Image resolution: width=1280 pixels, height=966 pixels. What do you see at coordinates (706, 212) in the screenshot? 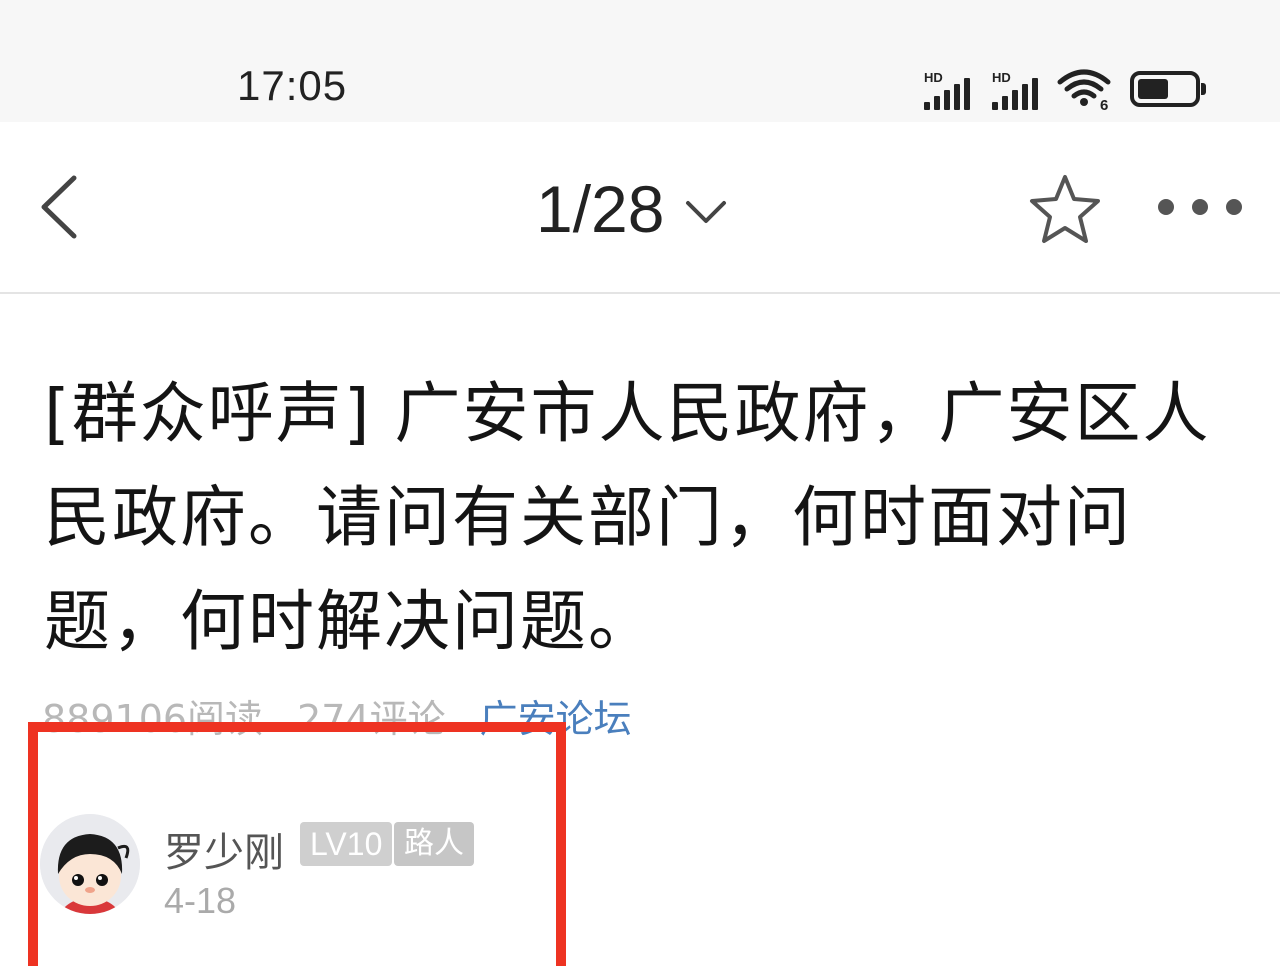
I see `chevron-down-icon` at bounding box center [706, 212].